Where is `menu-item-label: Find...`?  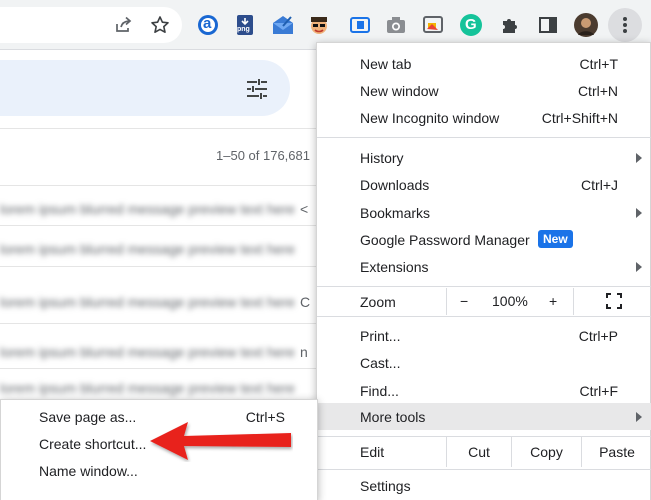 menu-item-label: Find... is located at coordinates (379, 390).